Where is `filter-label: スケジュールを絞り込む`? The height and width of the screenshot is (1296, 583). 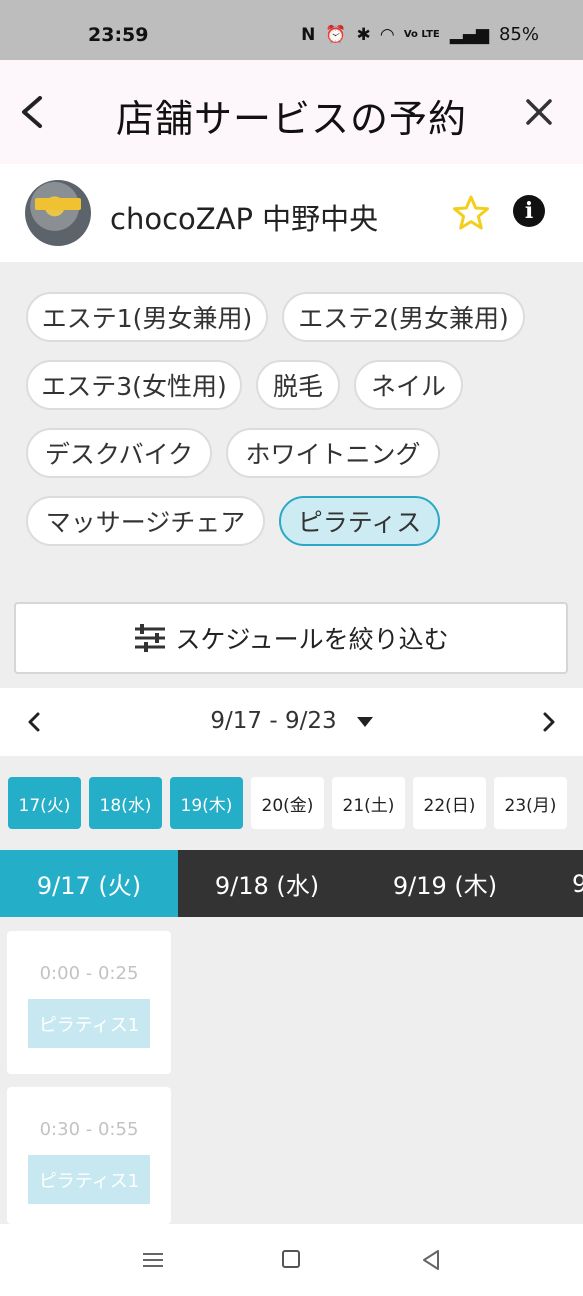
filter-label: スケジュールを絞り込む is located at coordinates (312, 639).